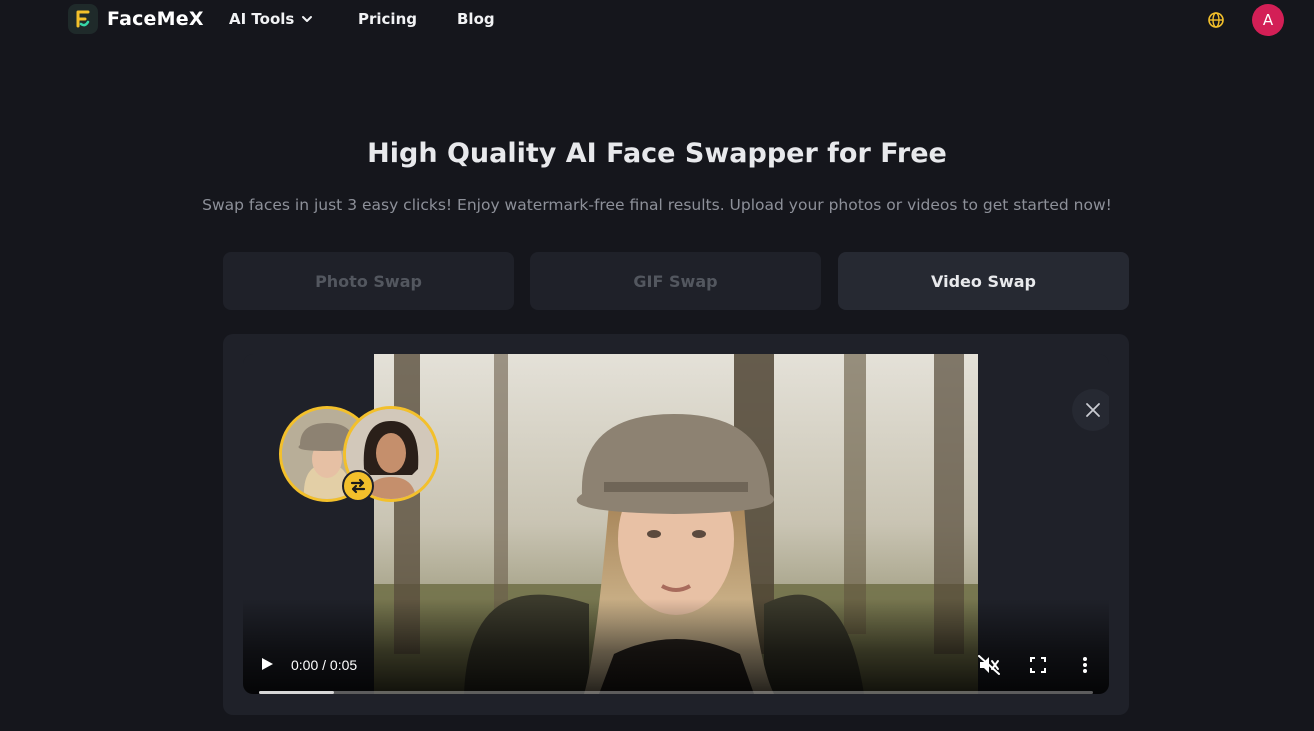 This screenshot has width=1314, height=731. What do you see at coordinates (360, 455) in the screenshot?
I see `face-swap-preview` at bounding box center [360, 455].